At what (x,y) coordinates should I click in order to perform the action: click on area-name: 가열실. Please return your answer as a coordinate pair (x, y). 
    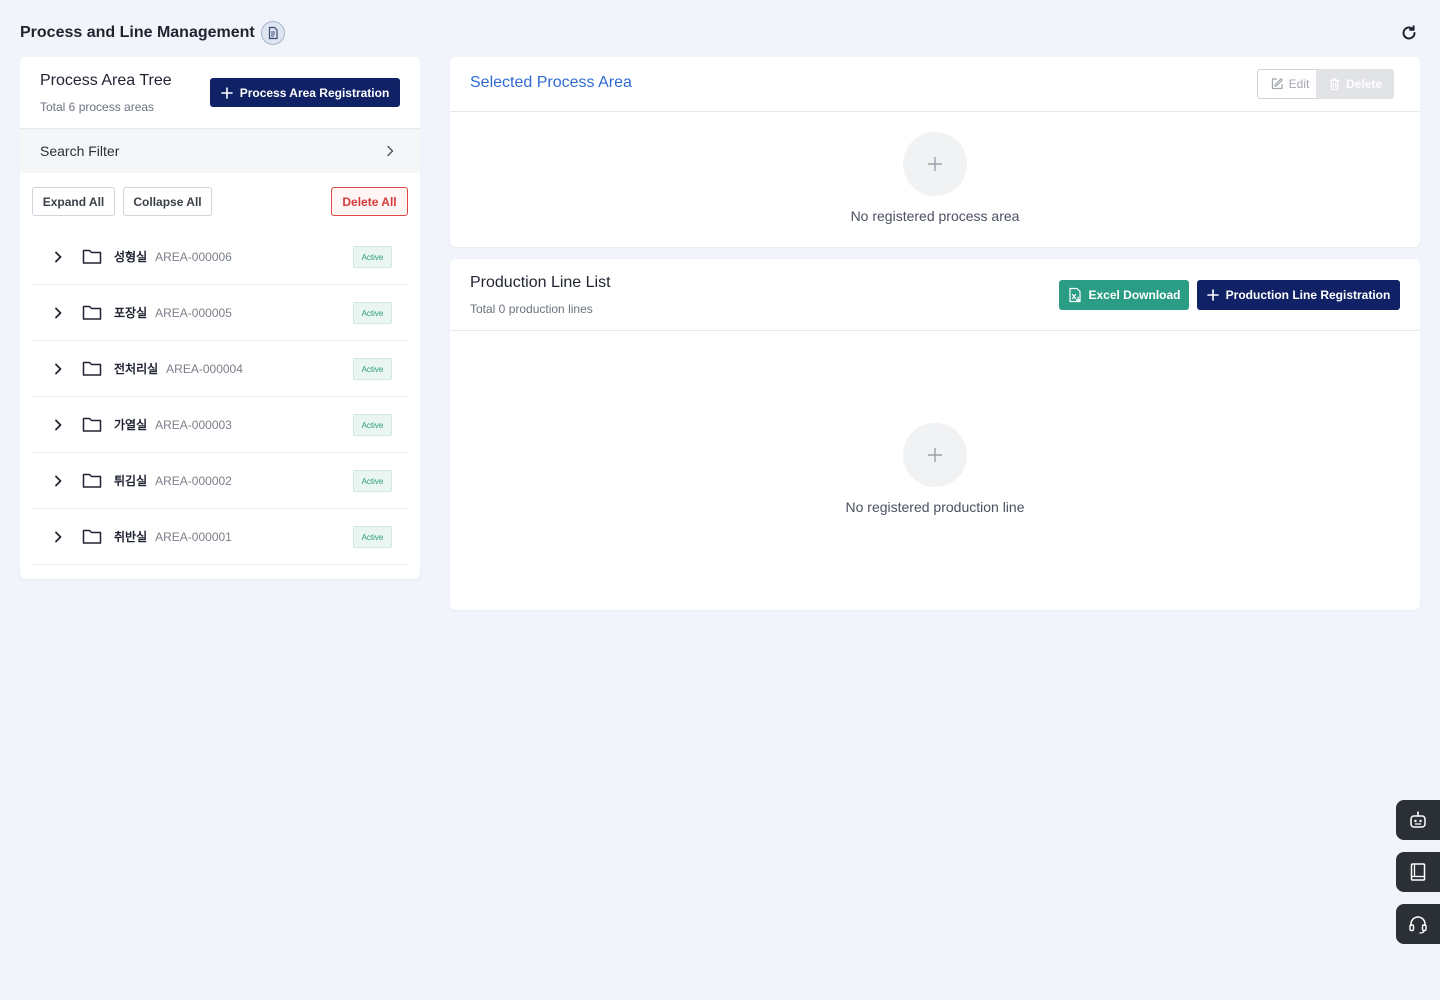
    Looking at the image, I should click on (131, 425).